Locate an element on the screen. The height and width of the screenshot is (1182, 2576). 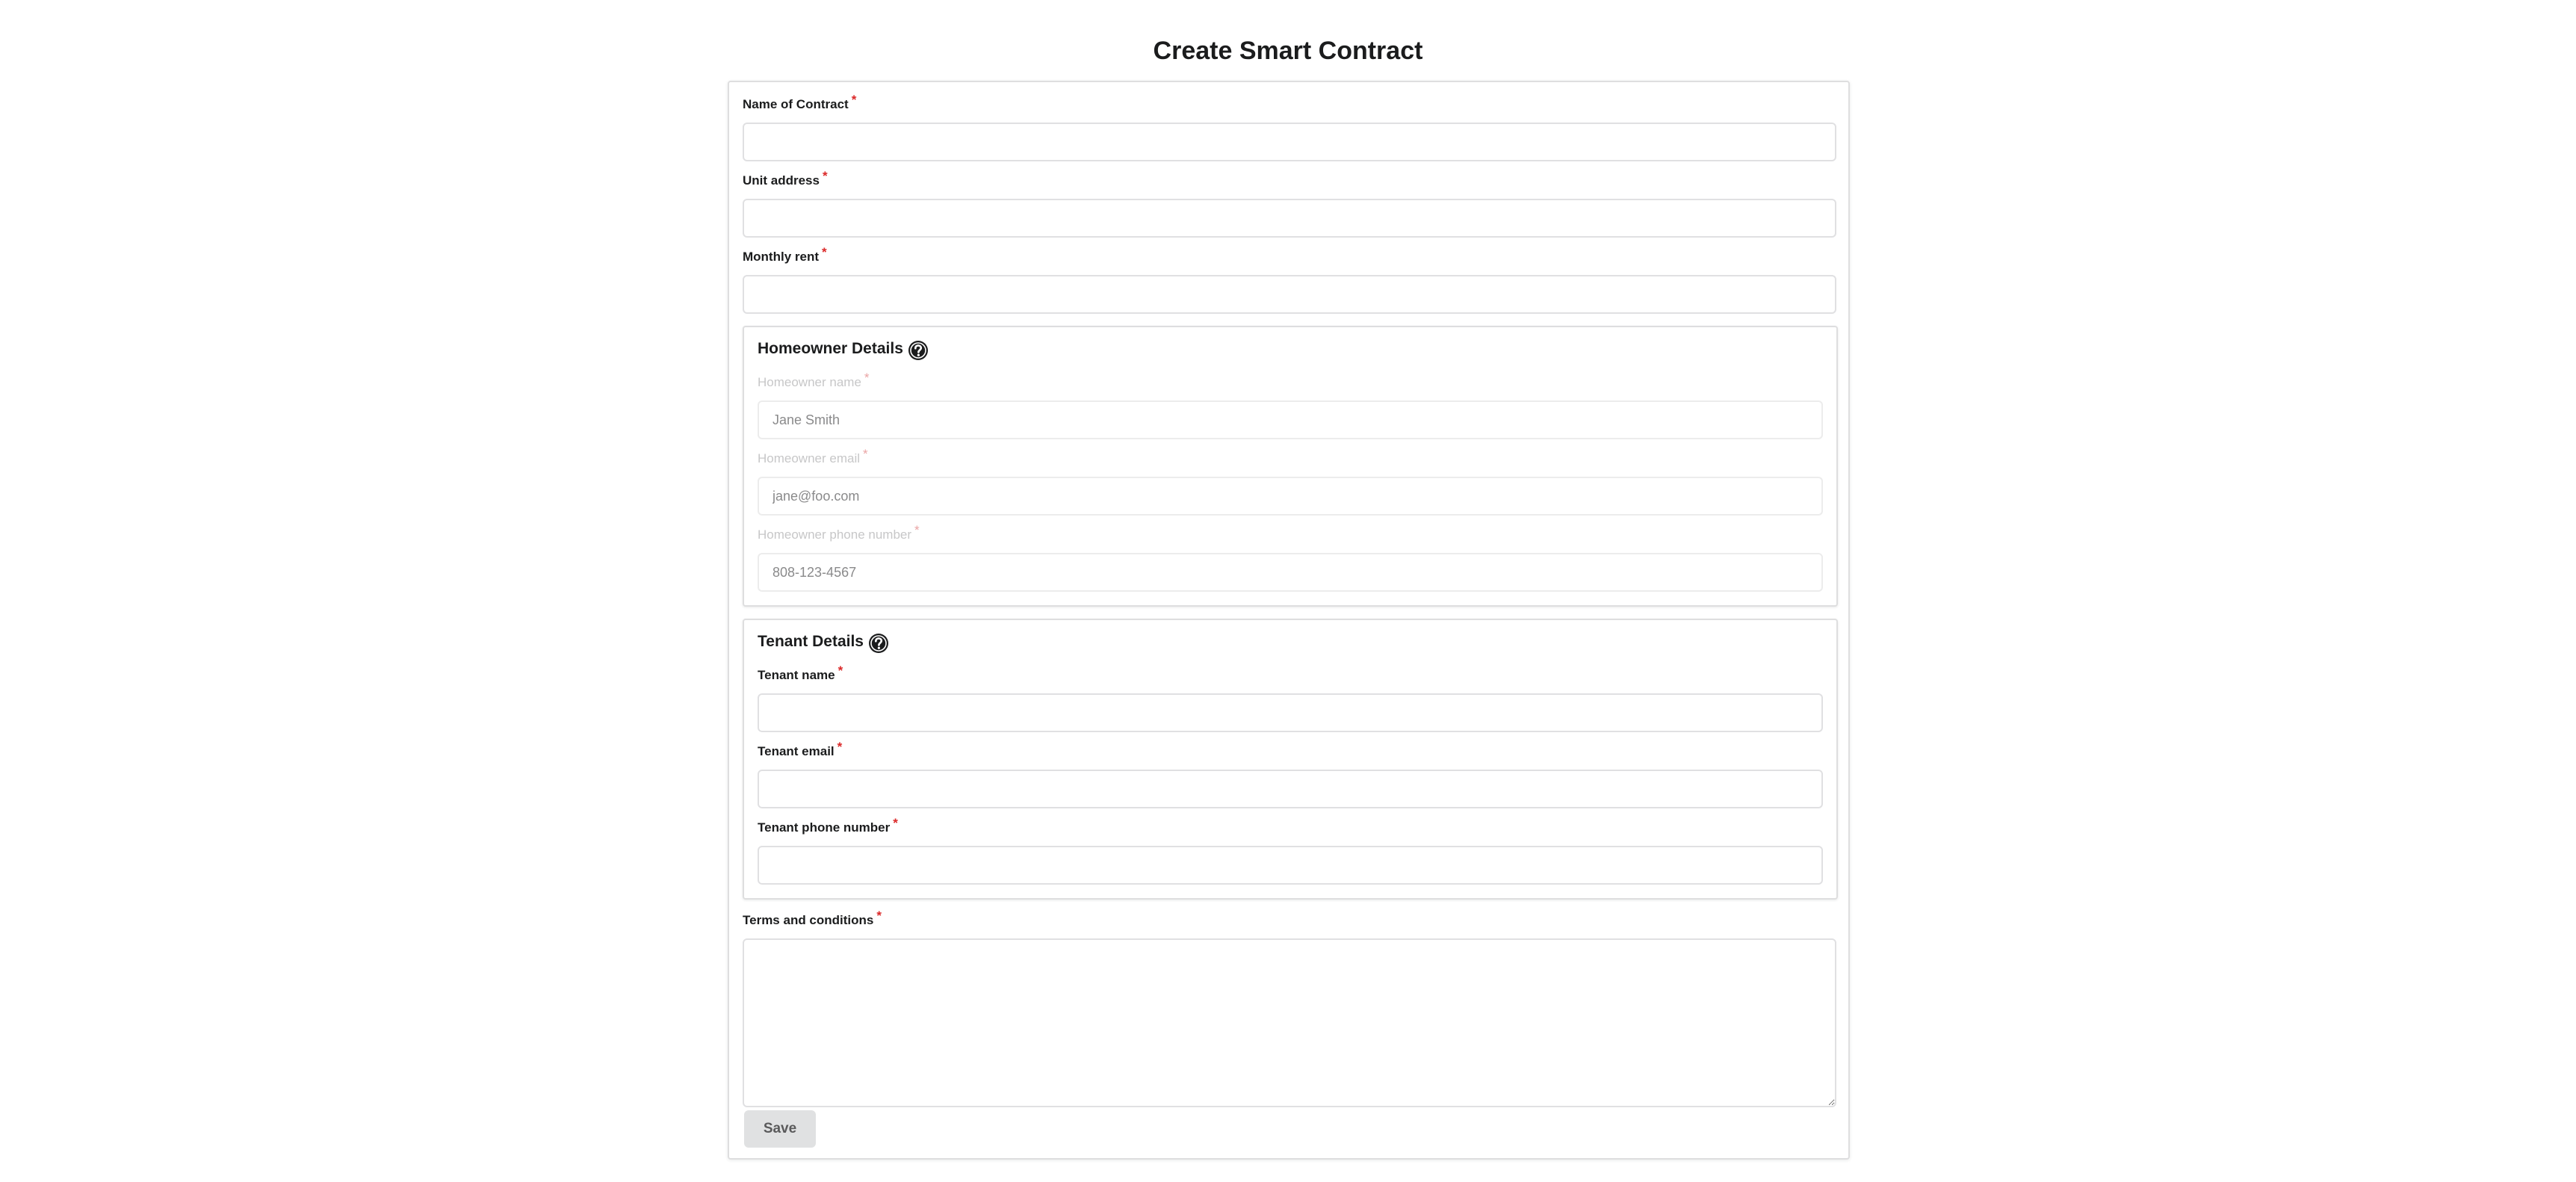
homeowner-email-field: Homeowner email * is located at coordinates (1290, 481).